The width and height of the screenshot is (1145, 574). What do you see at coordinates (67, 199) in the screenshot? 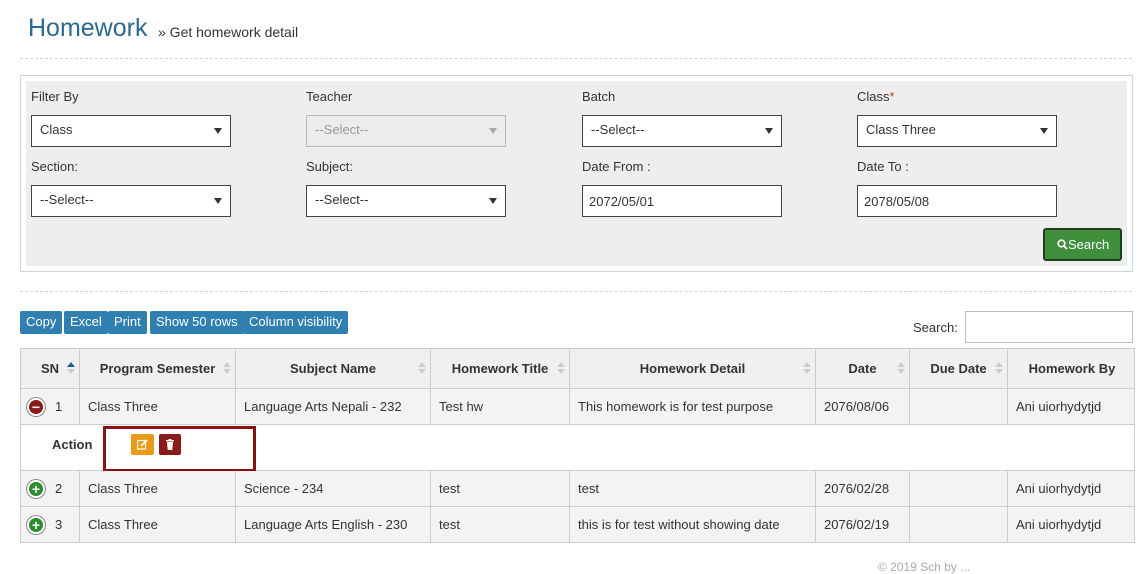
I see `section-value: --Select--` at bounding box center [67, 199].